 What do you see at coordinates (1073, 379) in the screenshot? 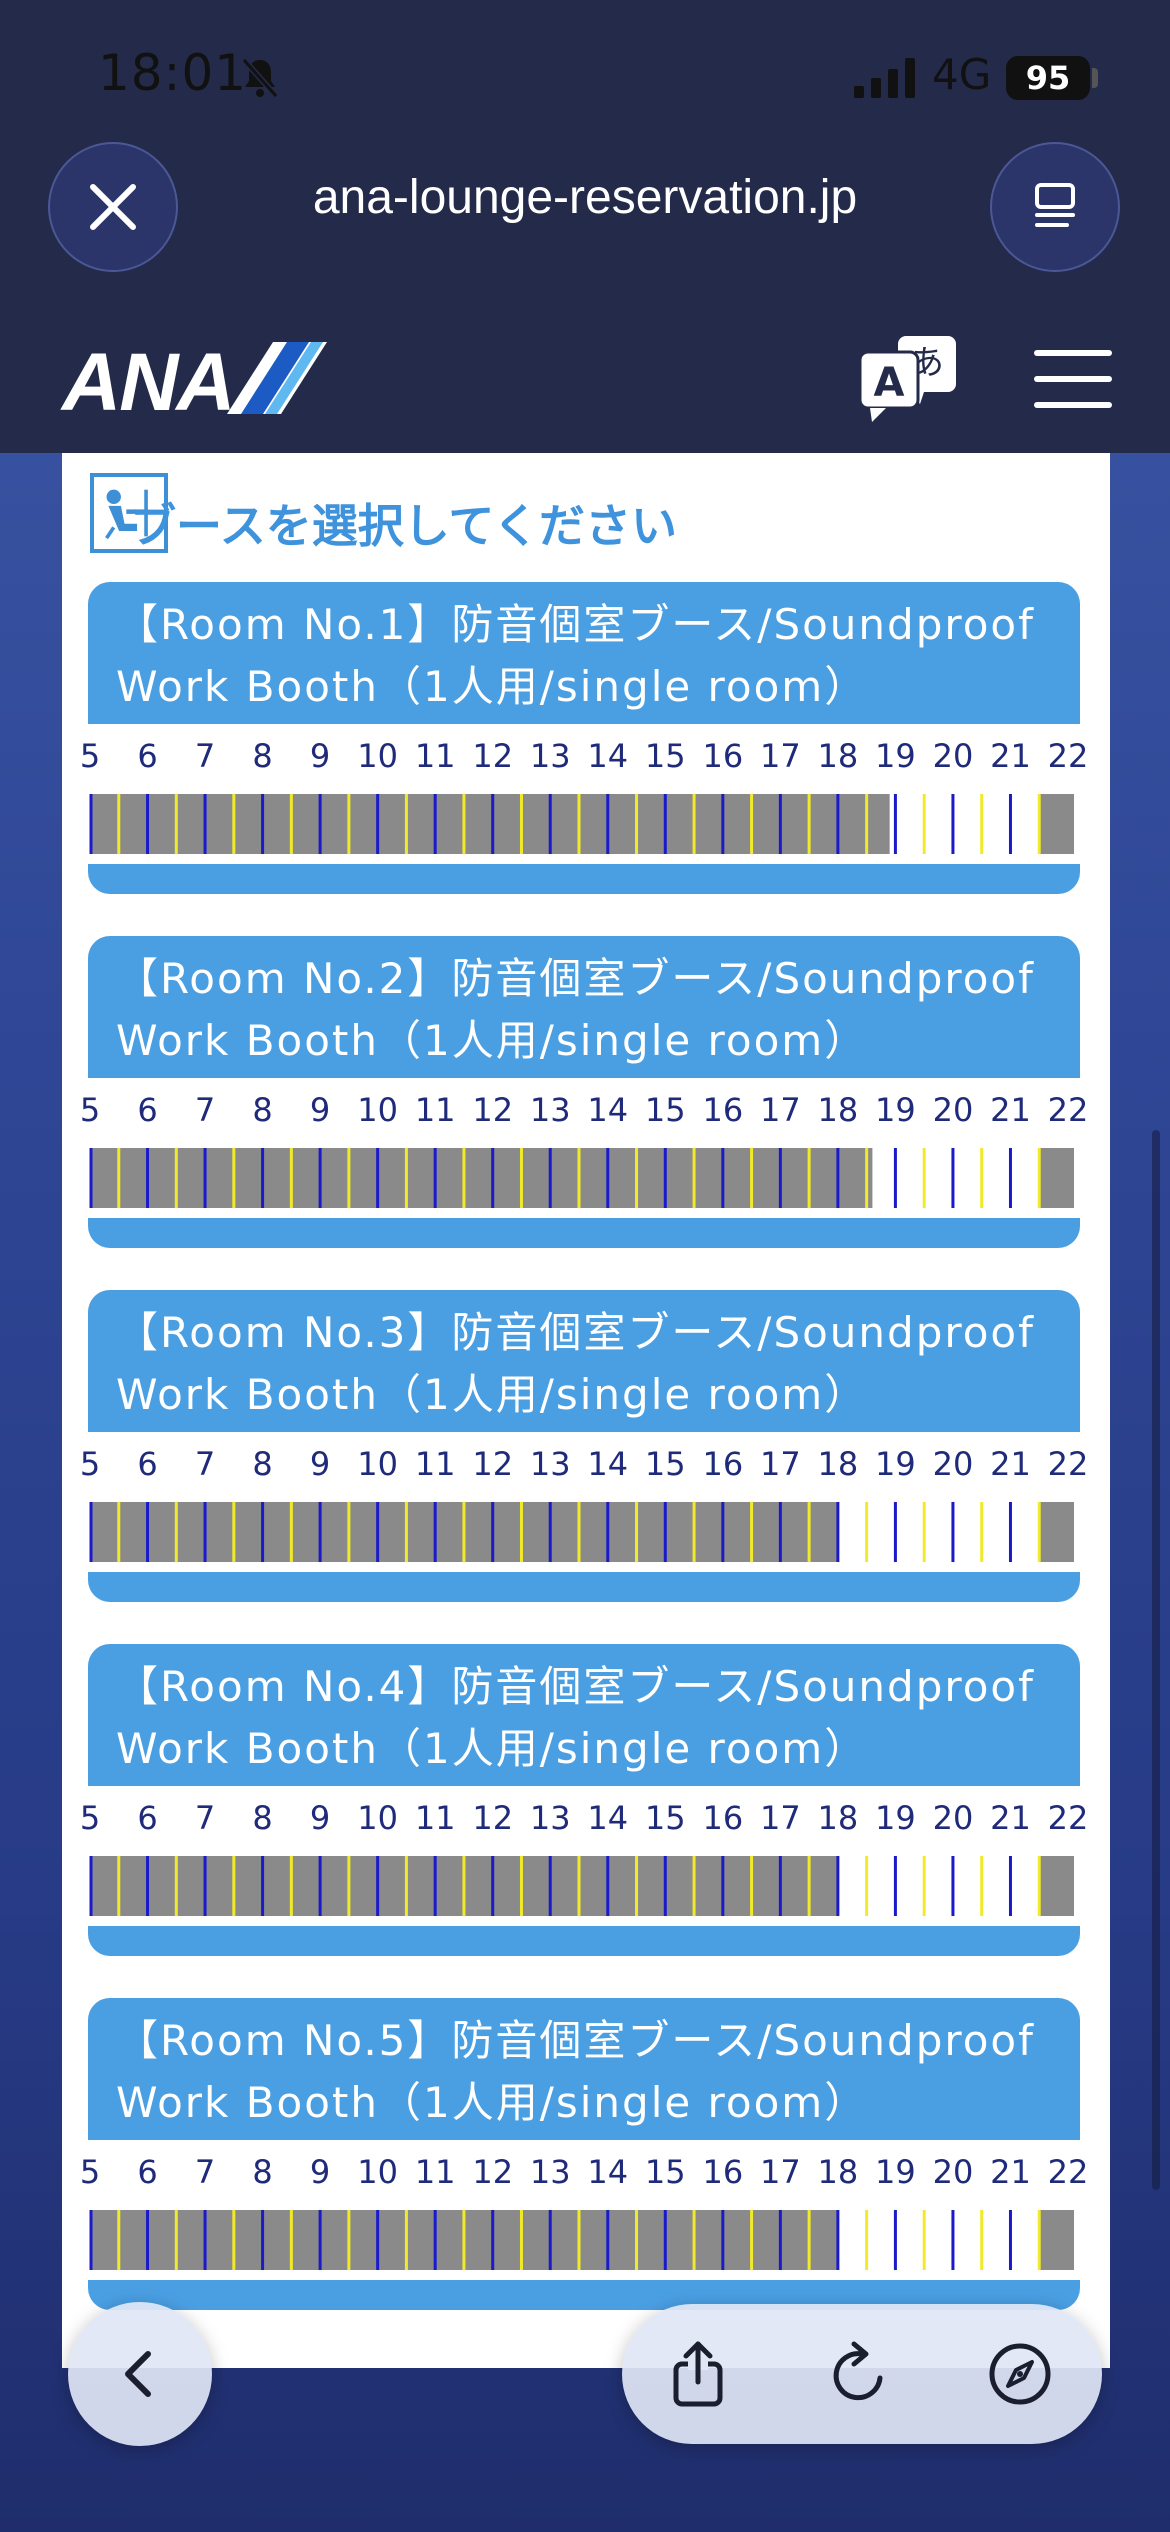
I see `hamburger-menu-icon` at bounding box center [1073, 379].